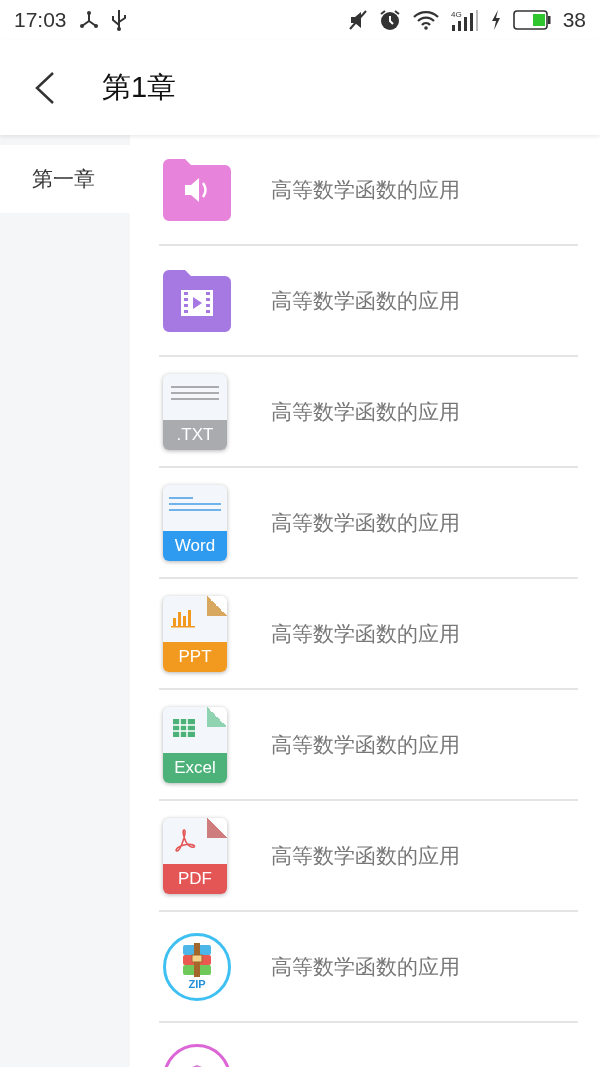 This screenshot has width=600, height=1067. Describe the element at coordinates (197, 300) in the screenshot. I see `video-folder-icon` at that location.